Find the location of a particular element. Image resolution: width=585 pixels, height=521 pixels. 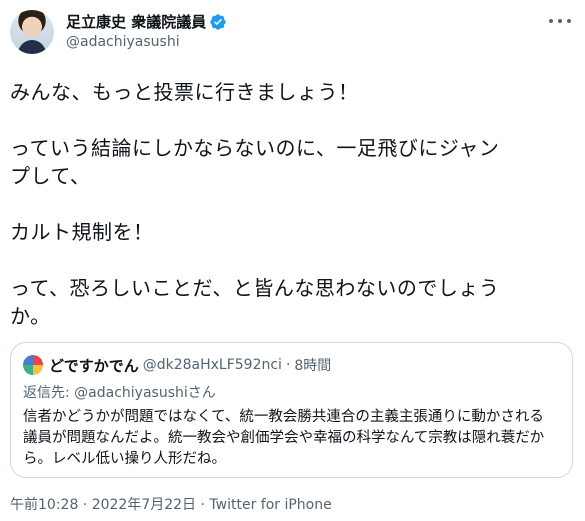

tweet-header: 足立康史 衆議院議員 @adachiyasushi is located at coordinates (118, 36).